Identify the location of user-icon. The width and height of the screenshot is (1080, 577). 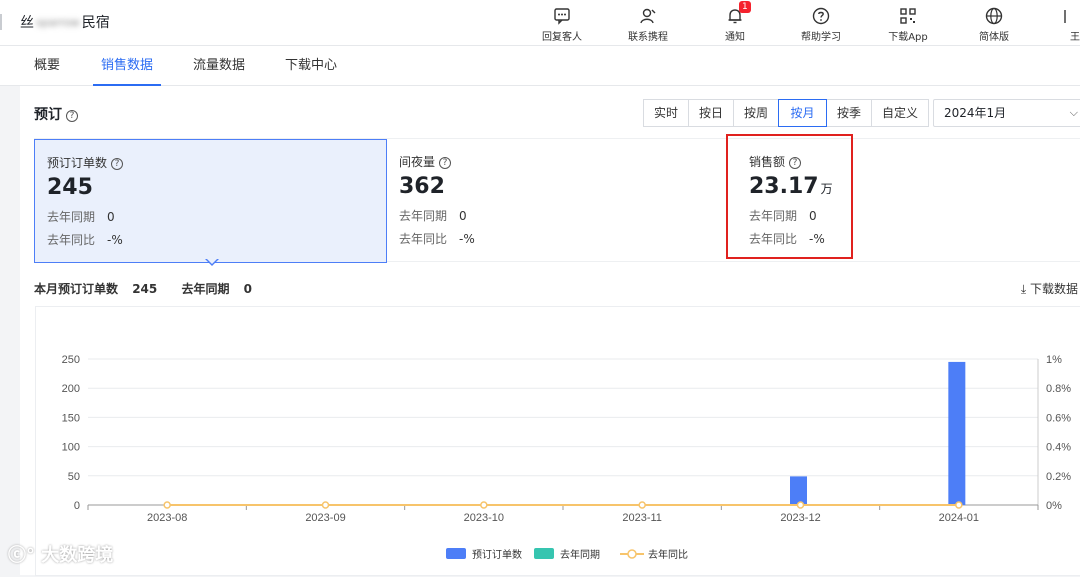
(1071, 16).